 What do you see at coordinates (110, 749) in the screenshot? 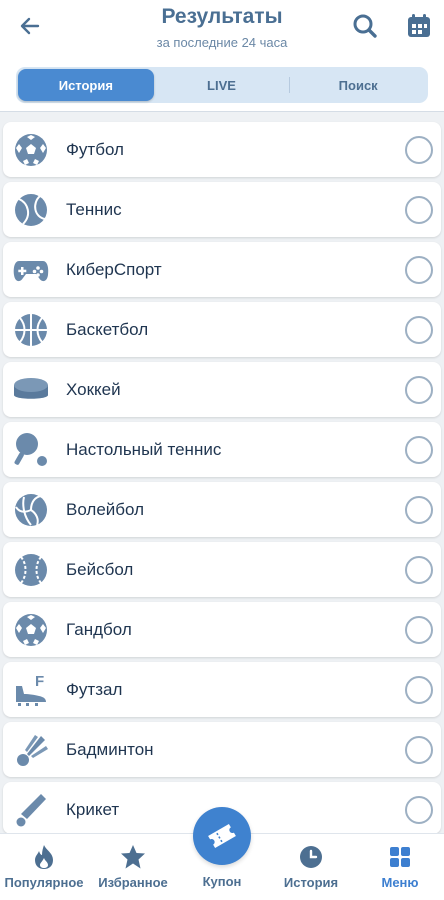
I see `sport-label: Бадминтон` at bounding box center [110, 749].